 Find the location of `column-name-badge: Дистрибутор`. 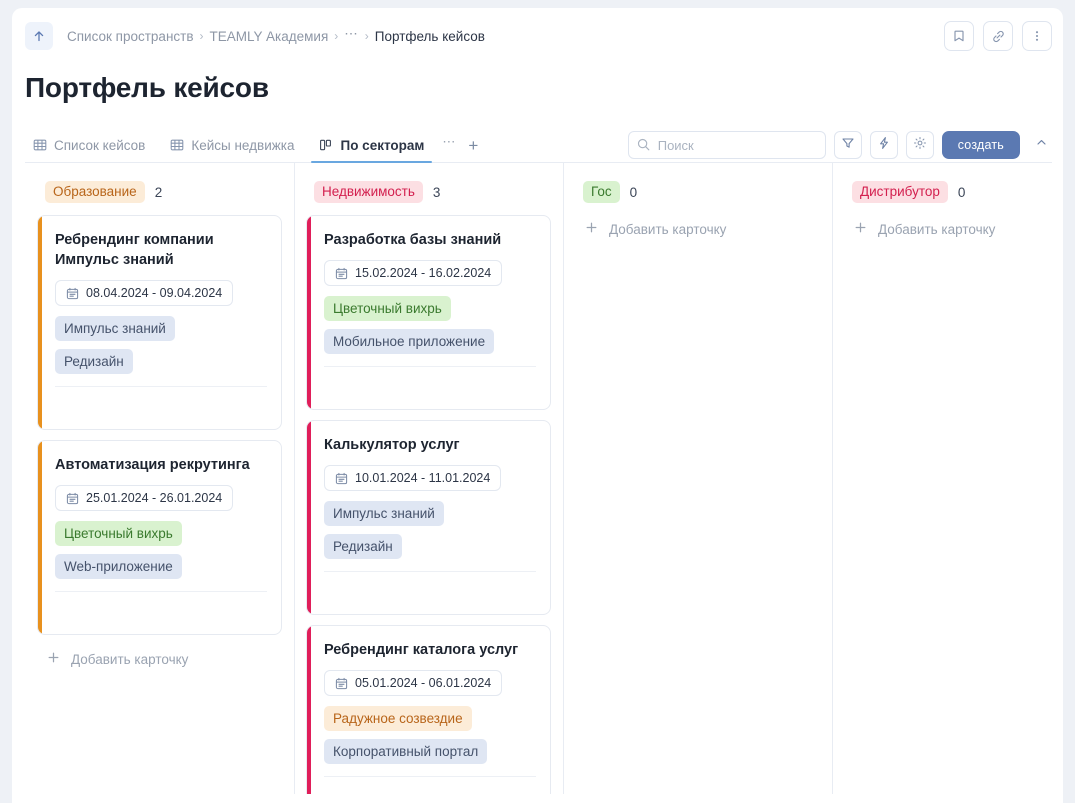

column-name-badge: Дистрибутор is located at coordinates (900, 192).